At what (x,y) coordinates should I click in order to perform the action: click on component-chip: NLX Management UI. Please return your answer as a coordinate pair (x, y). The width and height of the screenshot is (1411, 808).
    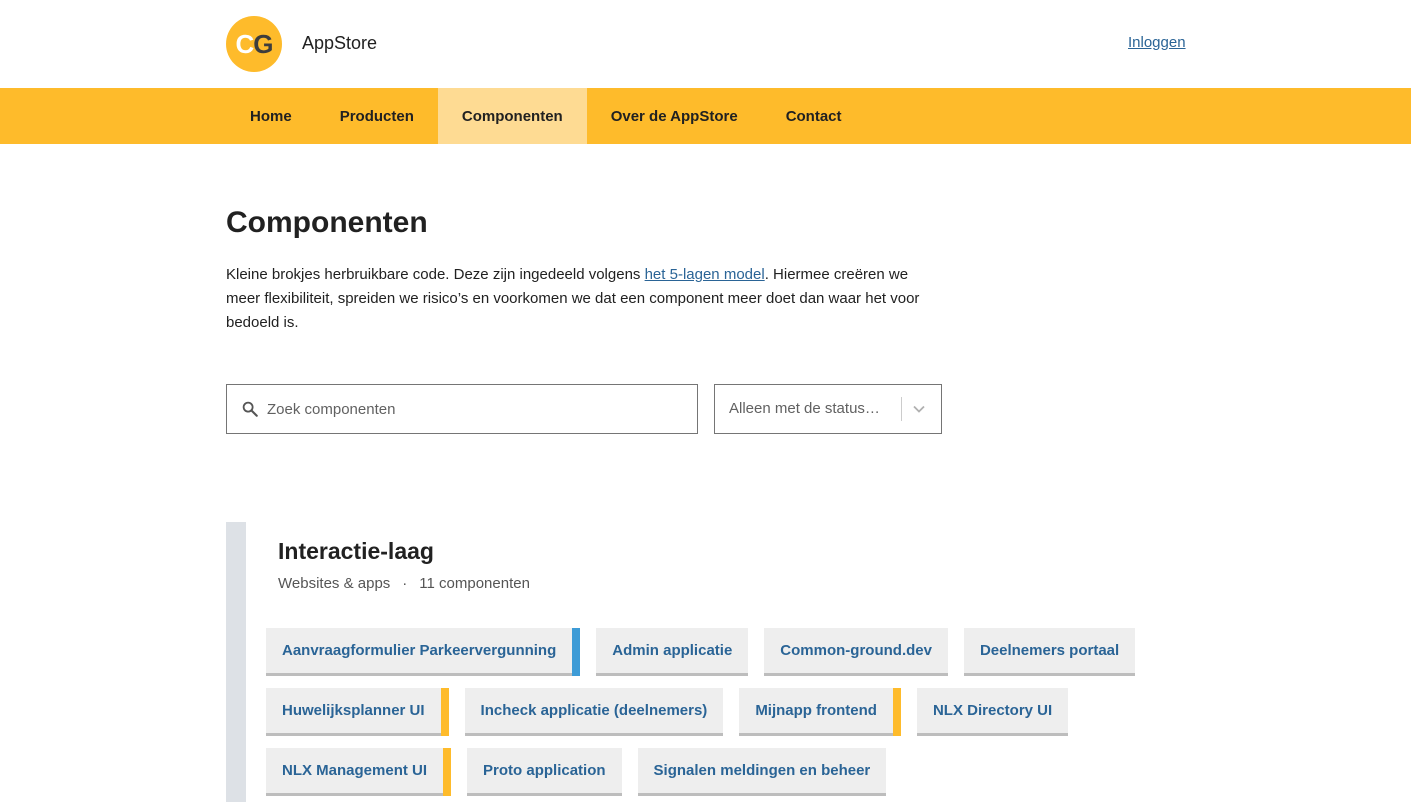
    Looking at the image, I should click on (359, 772).